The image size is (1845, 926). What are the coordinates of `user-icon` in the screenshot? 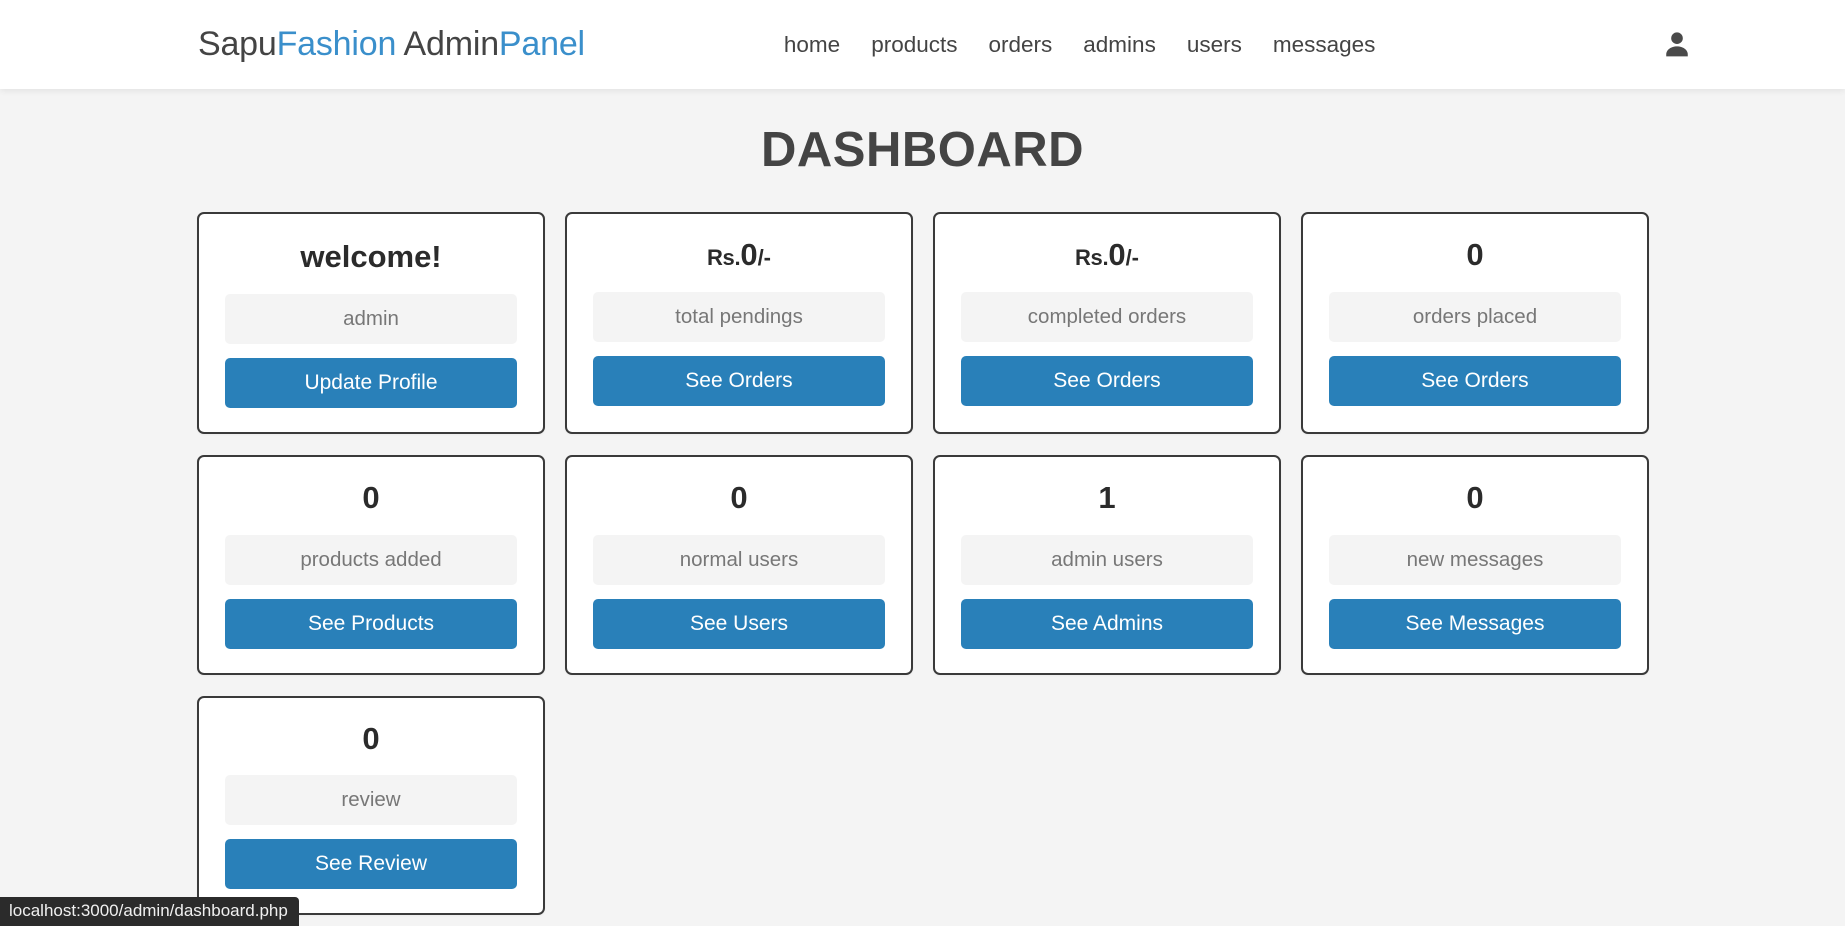 It's located at (1677, 45).